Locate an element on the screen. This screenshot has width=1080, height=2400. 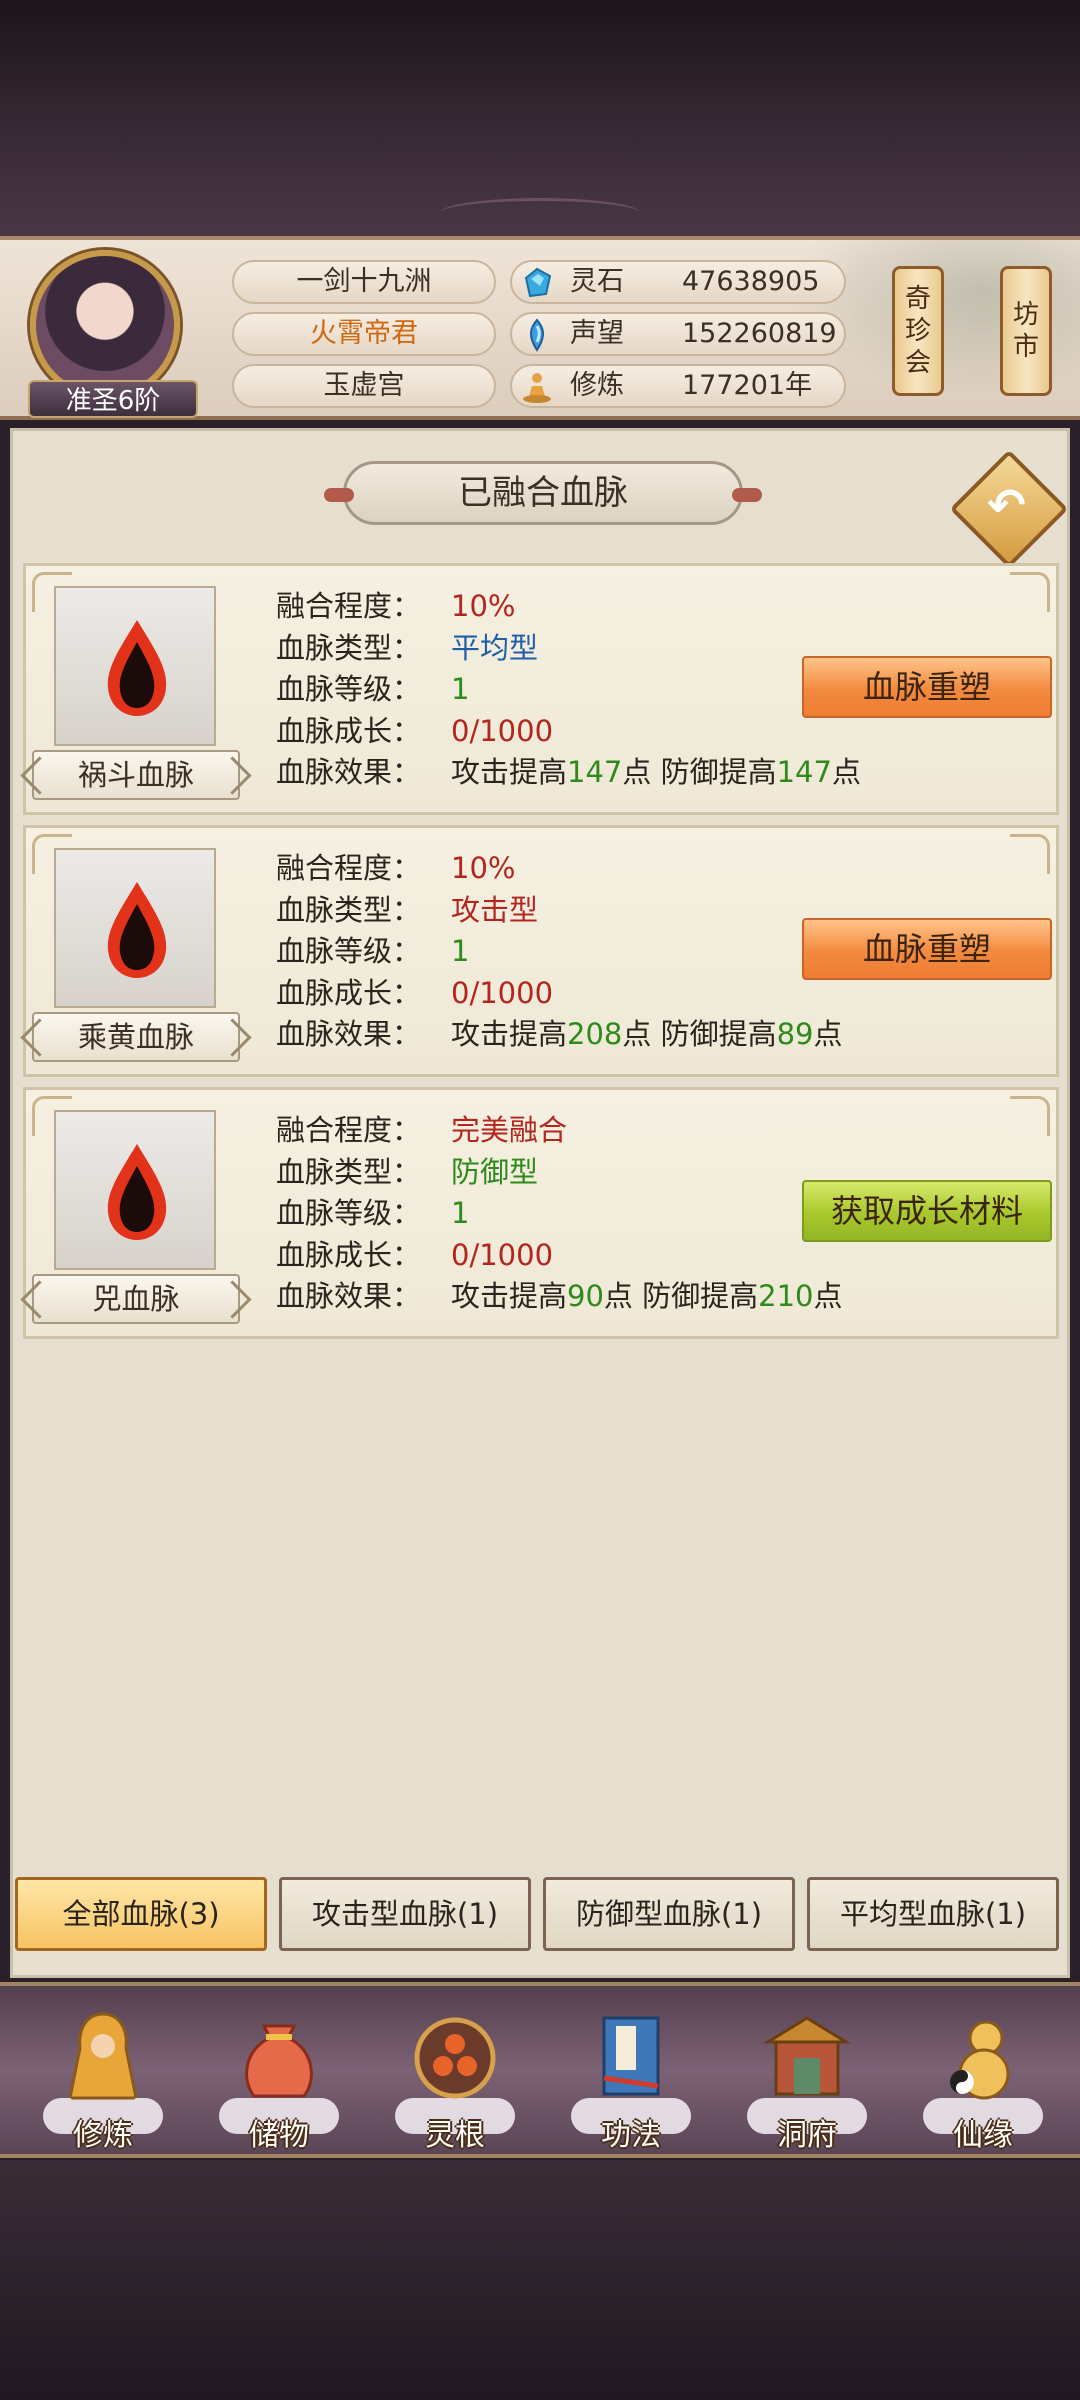
back-button: ↶ is located at coordinates (1009, 509).